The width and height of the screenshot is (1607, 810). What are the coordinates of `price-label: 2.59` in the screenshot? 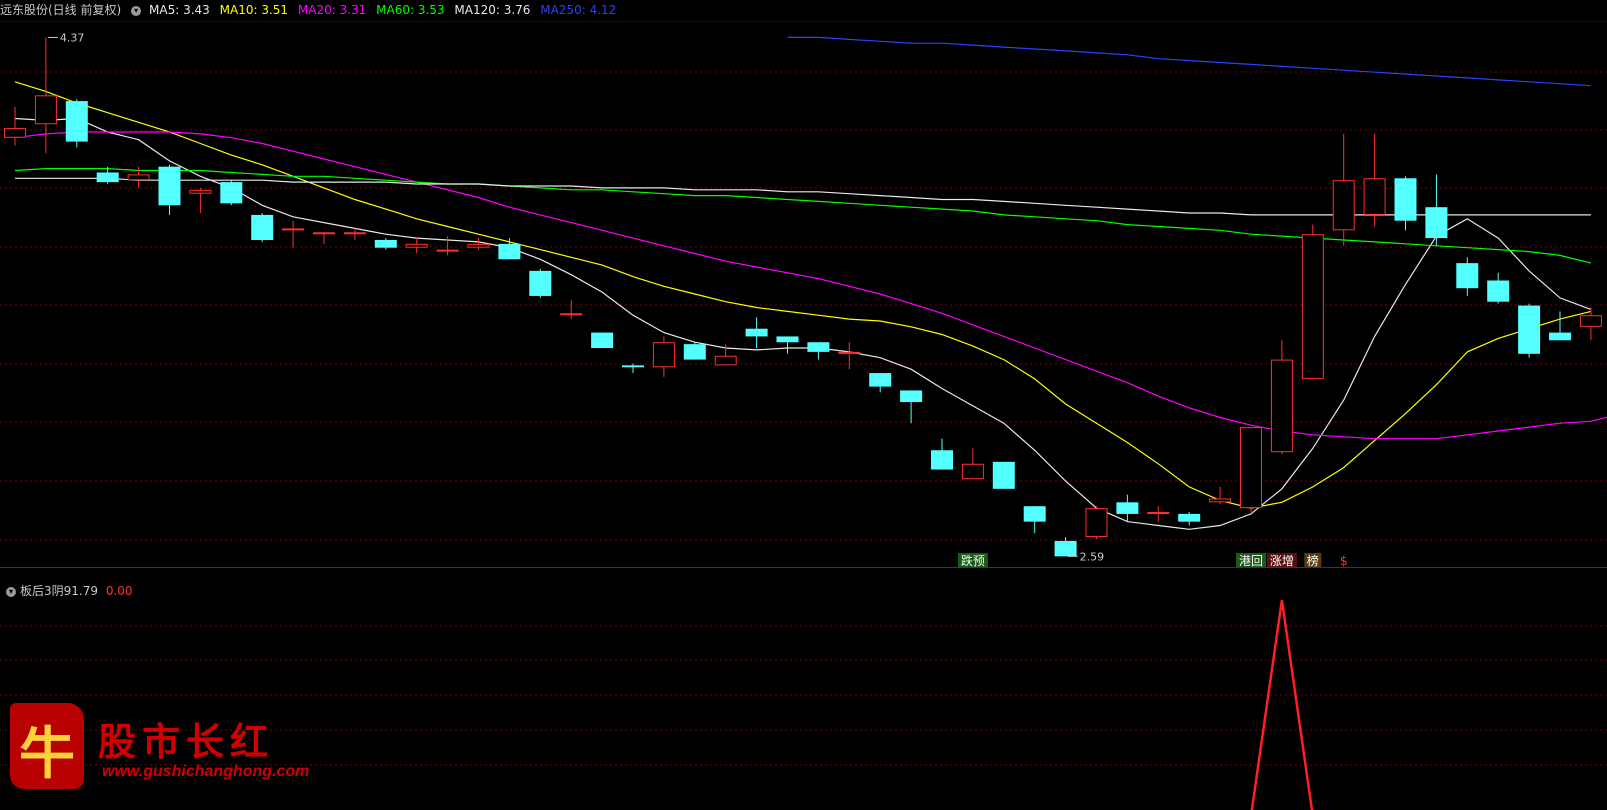 It's located at (1092, 556).